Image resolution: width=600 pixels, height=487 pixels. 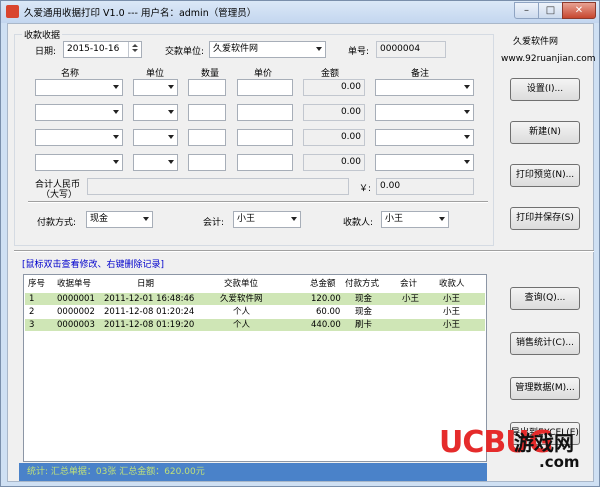 I want to click on status-bar: 统计: 汇总单据：03张 汇总金额：620.00元, so click(x=253, y=472).